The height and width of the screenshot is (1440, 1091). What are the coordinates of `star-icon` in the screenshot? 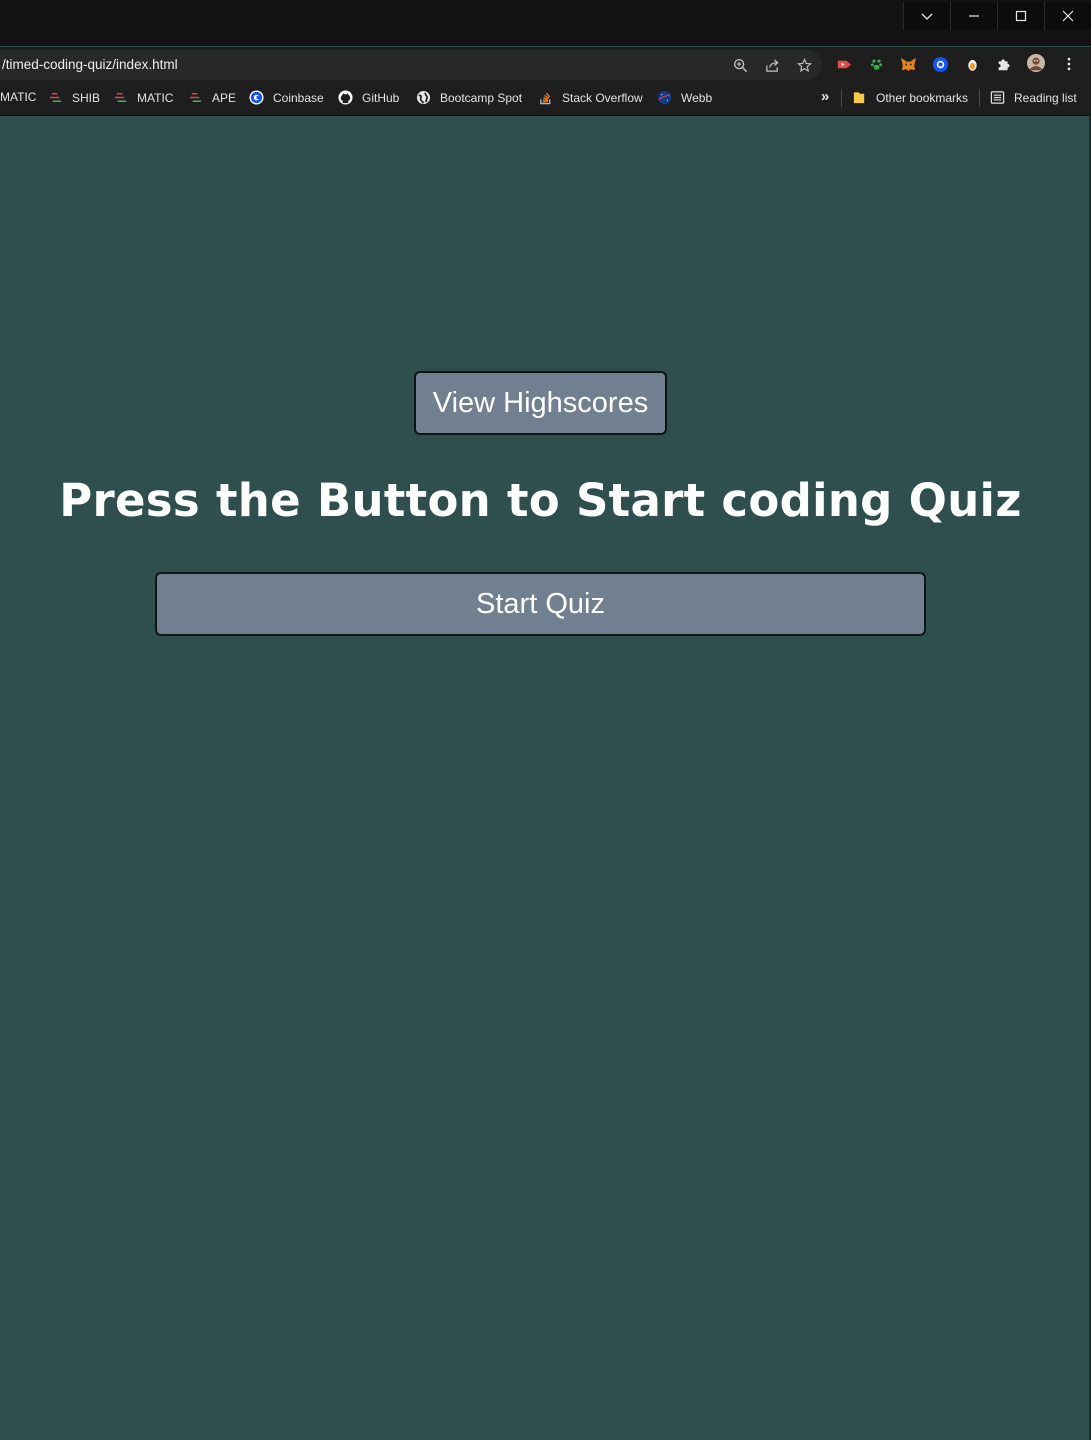 It's located at (804, 65).